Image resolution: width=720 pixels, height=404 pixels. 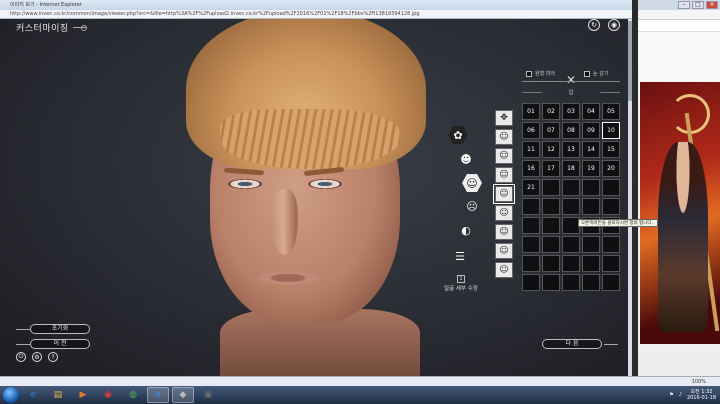 What do you see at coordinates (571, 111) in the screenshot?
I see `preset-cell: 03` at bounding box center [571, 111].